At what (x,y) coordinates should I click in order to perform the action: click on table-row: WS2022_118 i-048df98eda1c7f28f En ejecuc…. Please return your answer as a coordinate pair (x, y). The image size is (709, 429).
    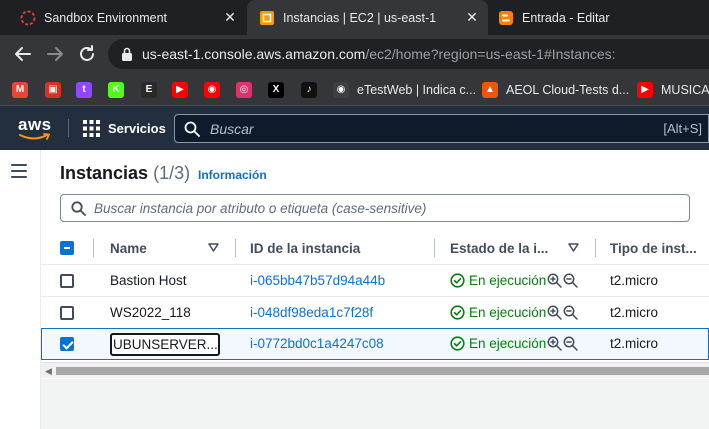
    Looking at the image, I should click on (375, 312).